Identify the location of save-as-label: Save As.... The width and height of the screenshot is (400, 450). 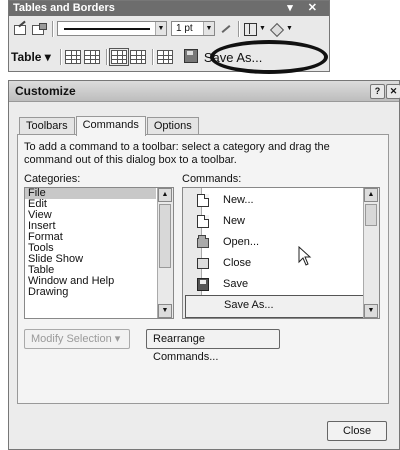
(233, 57).